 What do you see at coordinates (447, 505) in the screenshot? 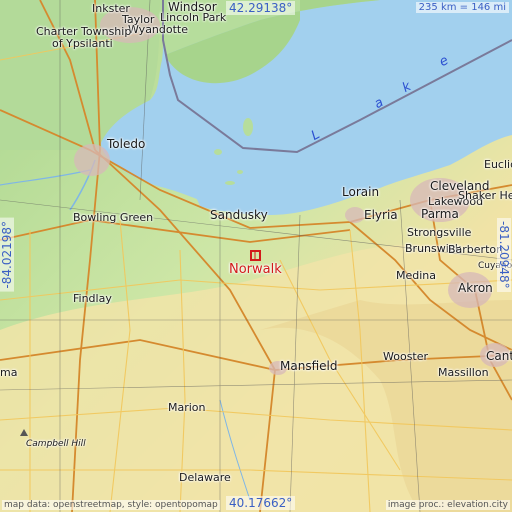
I see `attribution-right: image proc.: elevation.city` at bounding box center [447, 505].